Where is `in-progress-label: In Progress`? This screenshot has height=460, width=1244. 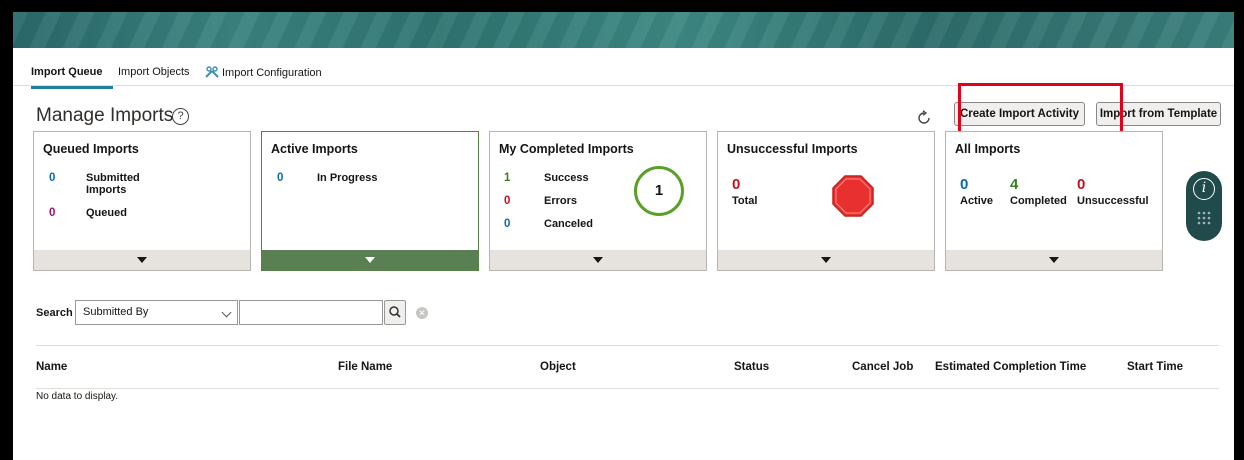
in-progress-label: In Progress is located at coordinates (347, 178).